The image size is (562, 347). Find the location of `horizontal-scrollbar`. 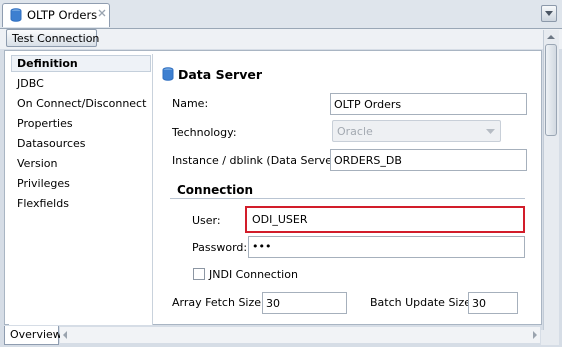

horizontal-scrollbar is located at coordinates (300, 335).